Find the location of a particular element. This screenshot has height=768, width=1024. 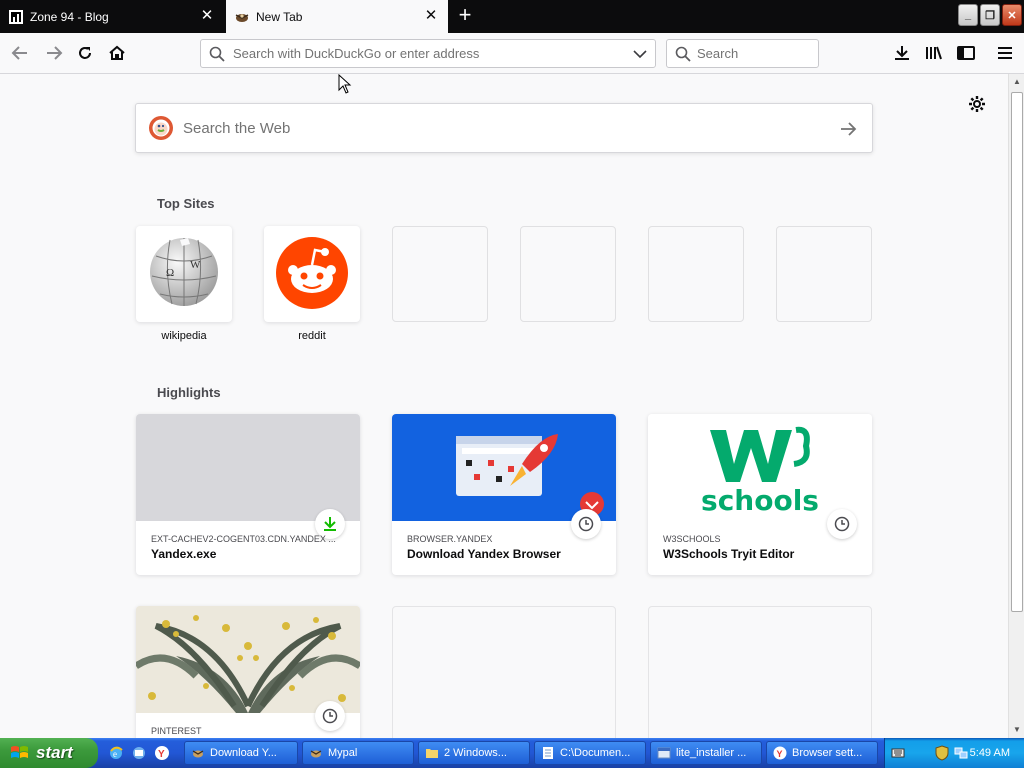

start-button: start is located at coordinates (49, 753).